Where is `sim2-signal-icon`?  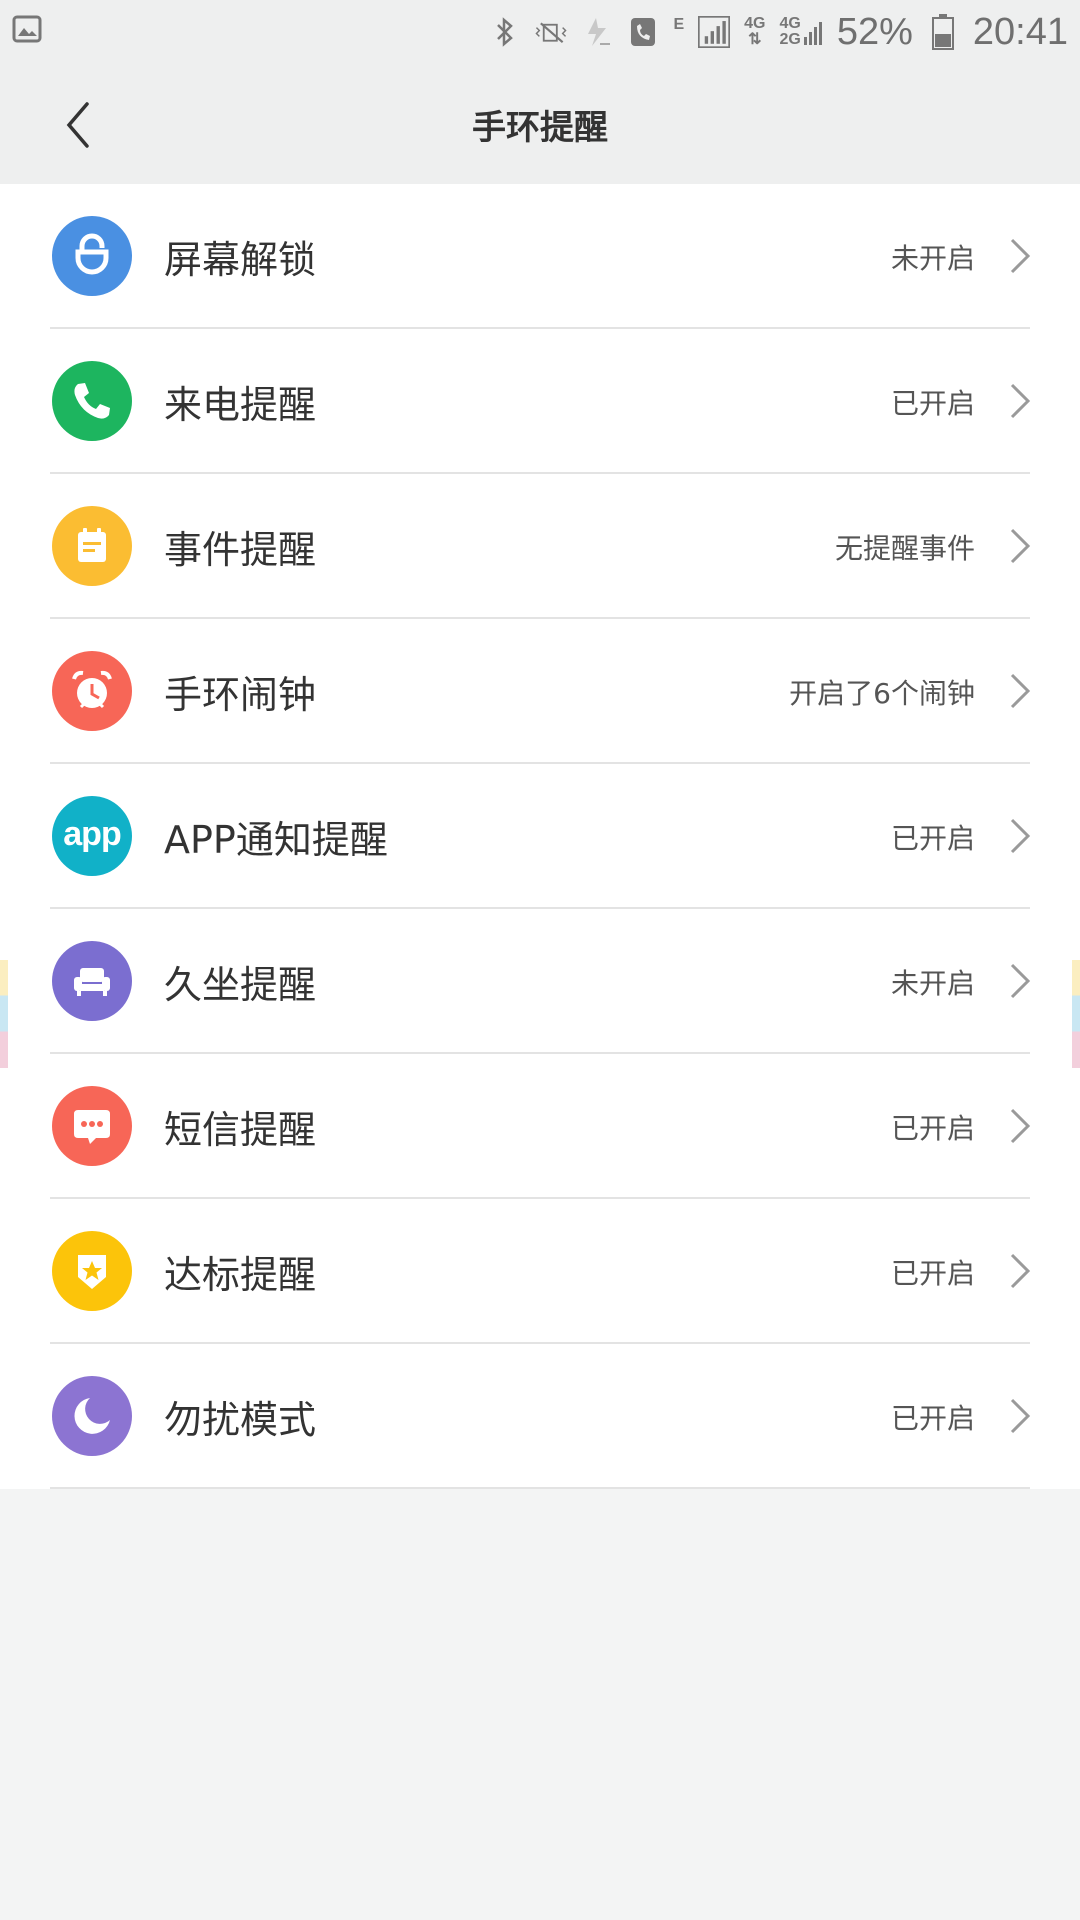 sim2-signal-icon is located at coordinates (812, 33).